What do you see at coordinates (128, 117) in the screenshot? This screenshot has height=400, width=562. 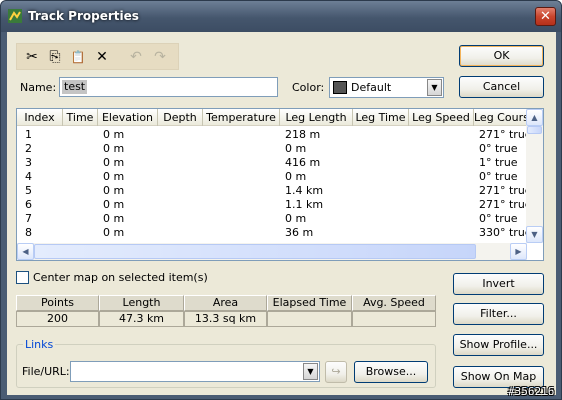 I see `column-header-elevation: Elevation` at bounding box center [128, 117].